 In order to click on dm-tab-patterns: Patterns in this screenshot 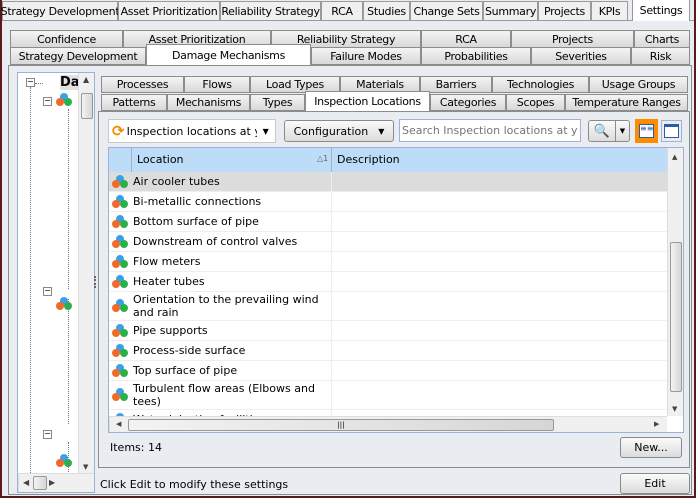, I will do `click(134, 102)`.